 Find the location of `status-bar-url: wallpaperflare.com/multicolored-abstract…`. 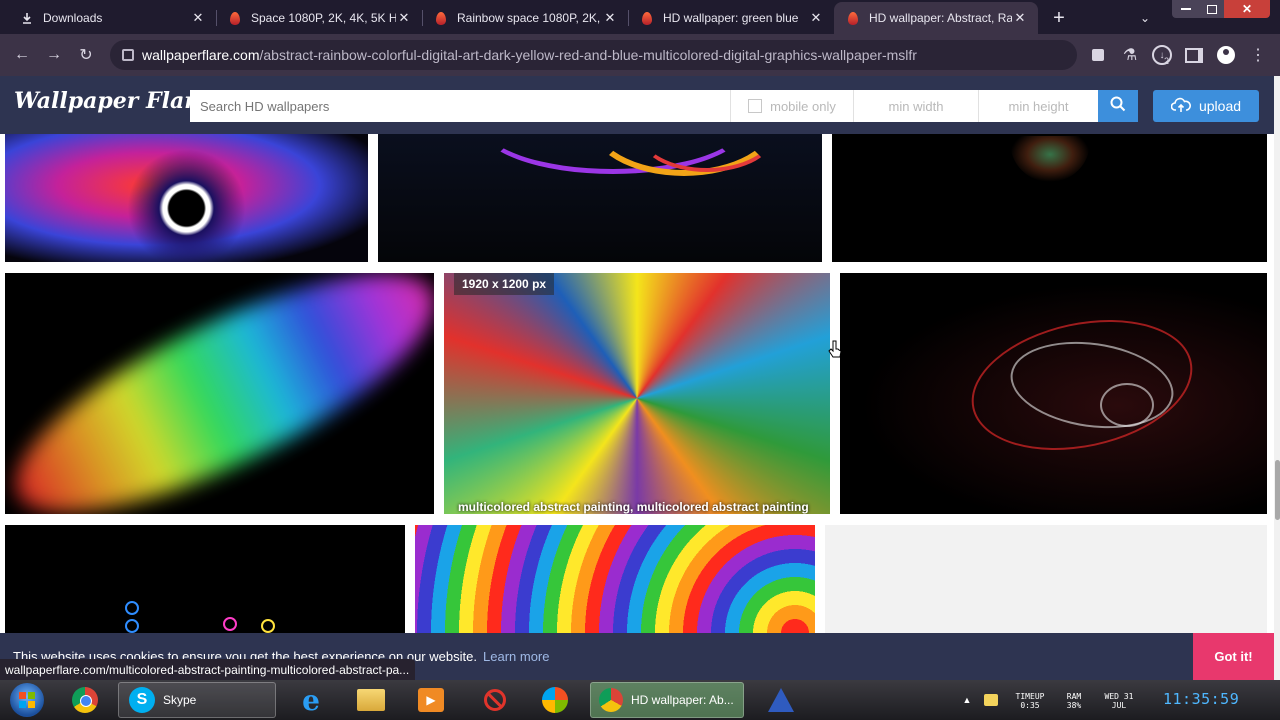

status-bar-url: wallpaperflare.com/multicolored-abstract… is located at coordinates (208, 670).